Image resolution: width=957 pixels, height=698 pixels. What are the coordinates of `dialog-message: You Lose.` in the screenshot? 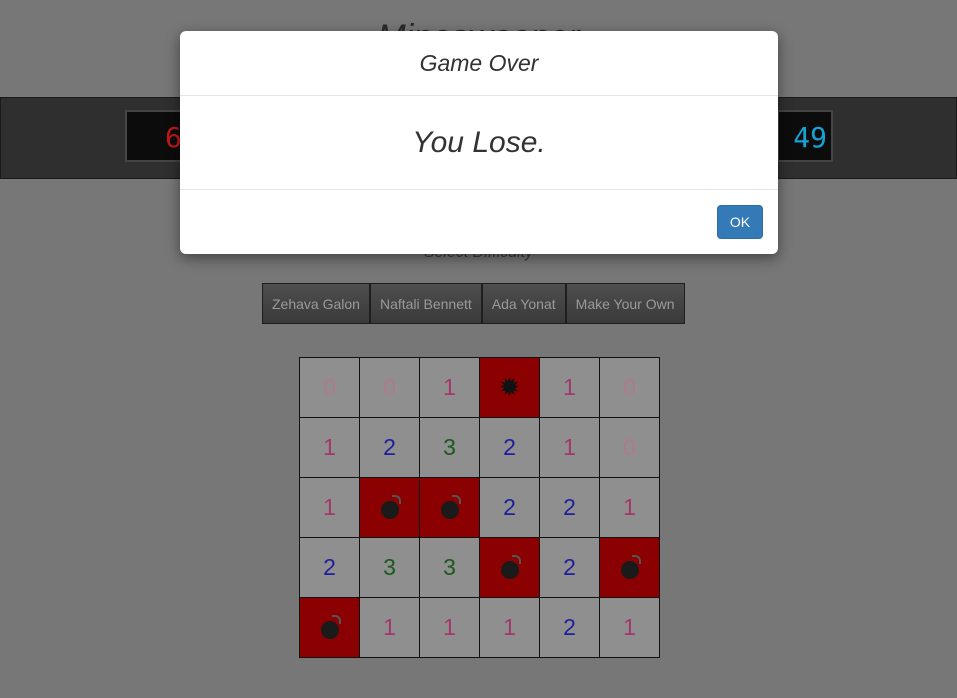 It's located at (479, 143).